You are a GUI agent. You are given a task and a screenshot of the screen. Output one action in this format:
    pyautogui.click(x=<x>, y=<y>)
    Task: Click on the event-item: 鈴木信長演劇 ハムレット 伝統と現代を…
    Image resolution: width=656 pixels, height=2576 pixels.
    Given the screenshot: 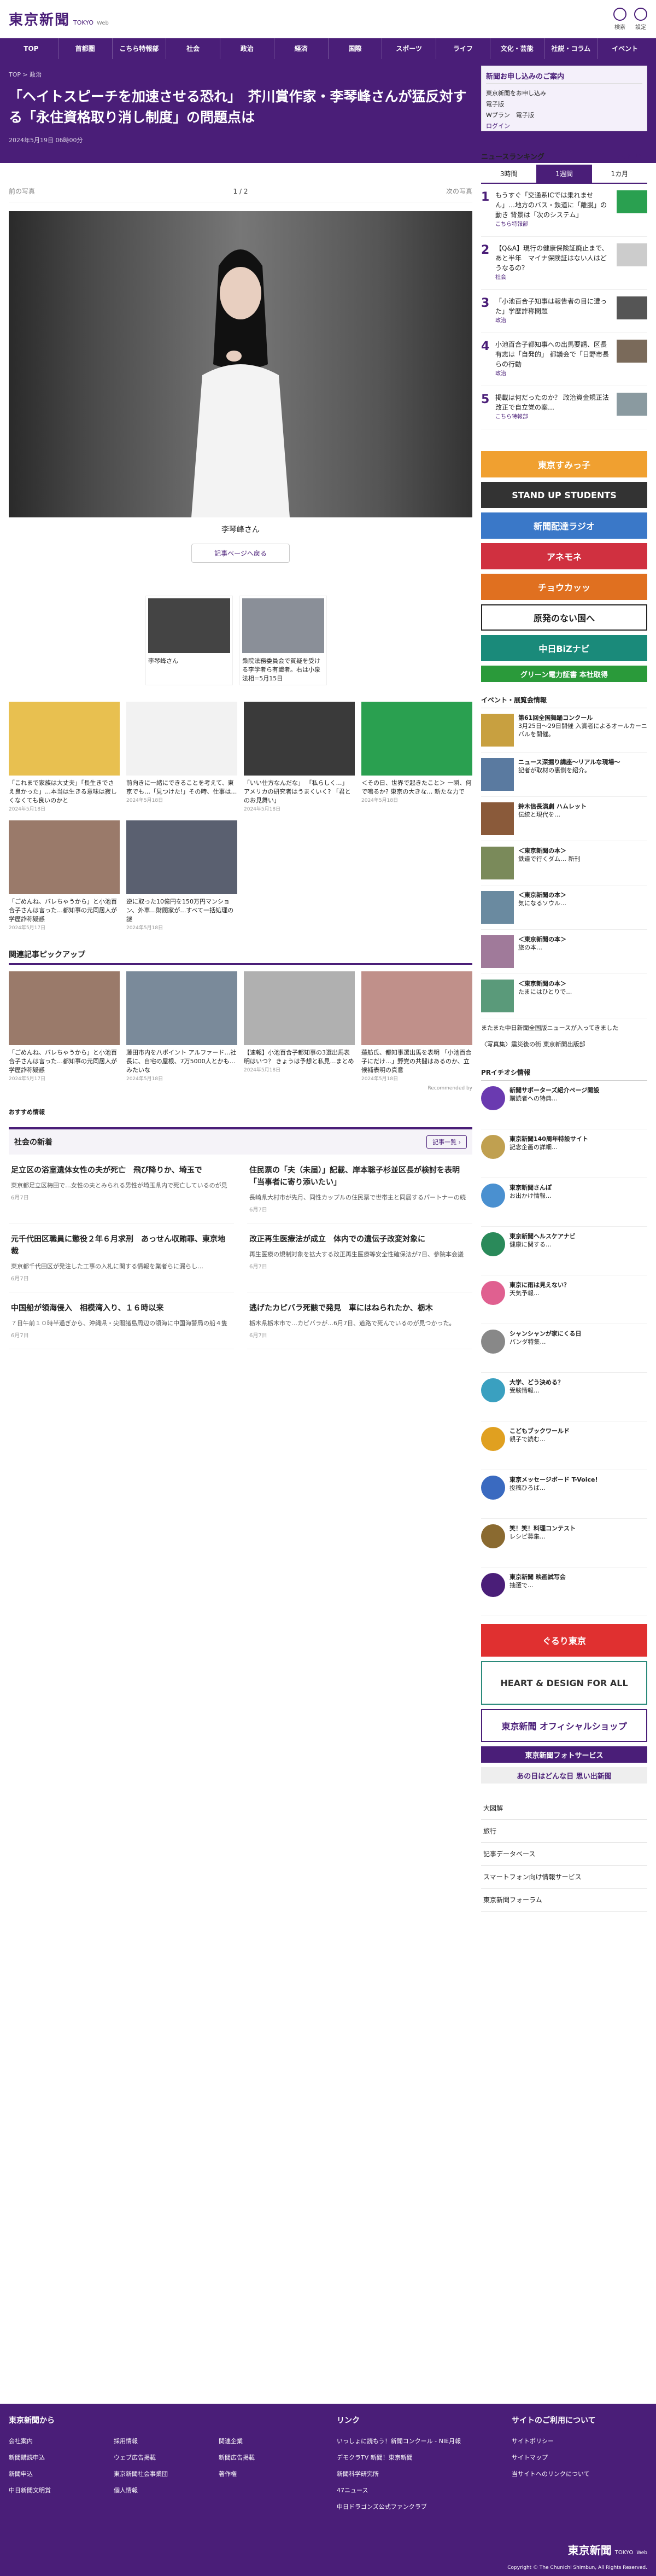 What is the action you would take?
    pyautogui.click(x=564, y=819)
    